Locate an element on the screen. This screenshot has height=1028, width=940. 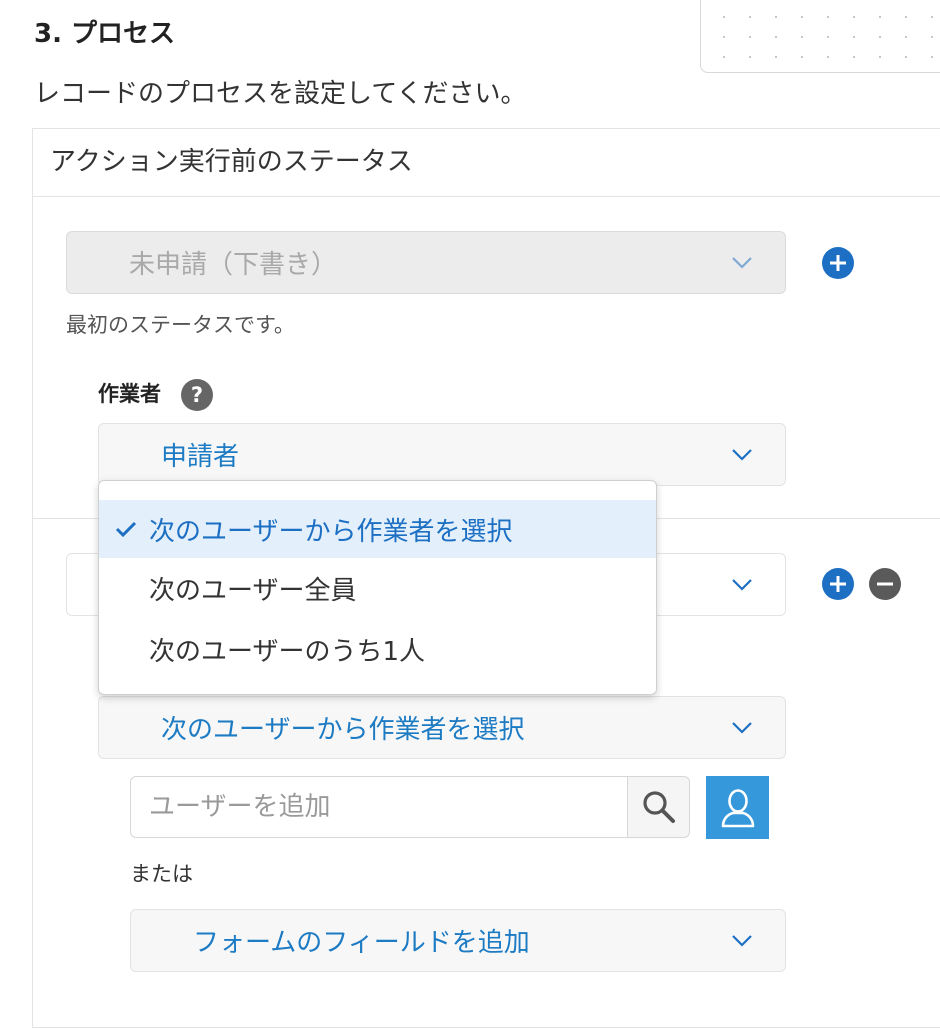
search-icon is located at coordinates (658, 807).